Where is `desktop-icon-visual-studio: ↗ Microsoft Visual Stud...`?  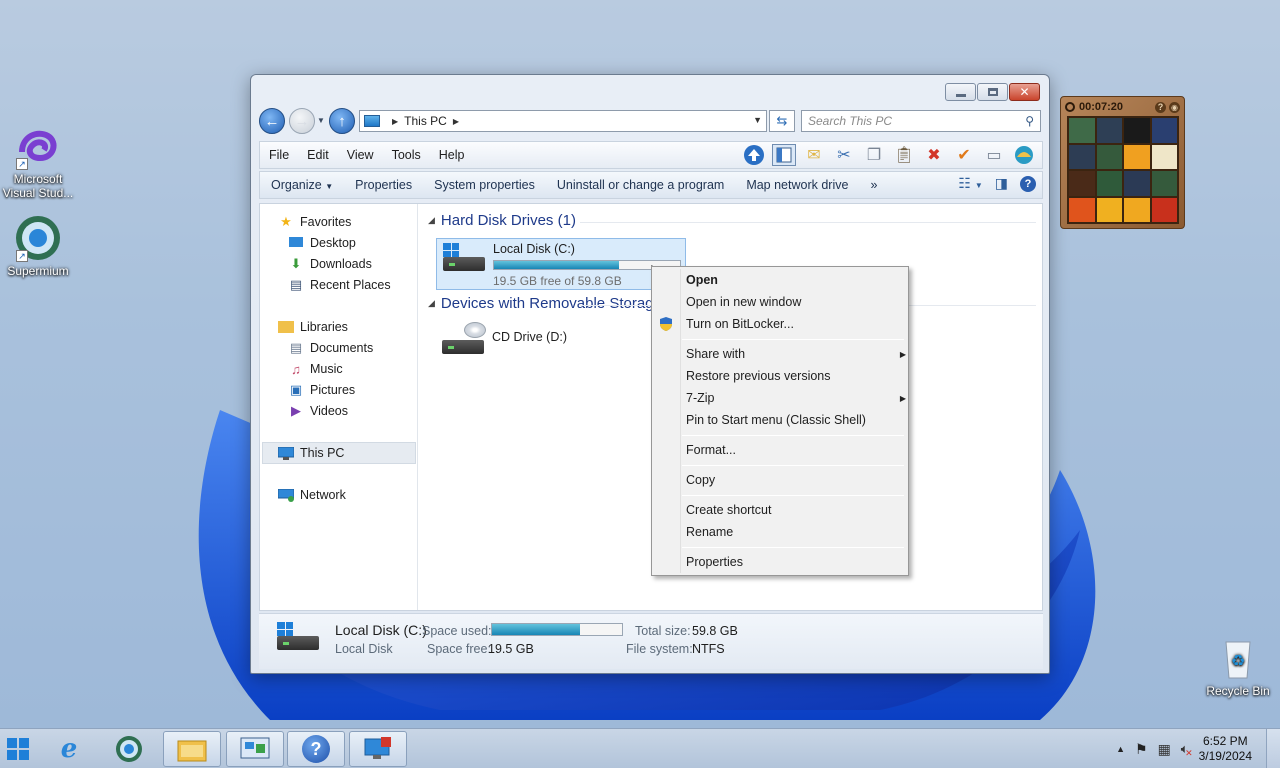
desktop-icon-visual-studio: ↗ Microsoft Visual Stud... is located at coordinates (38, 161).